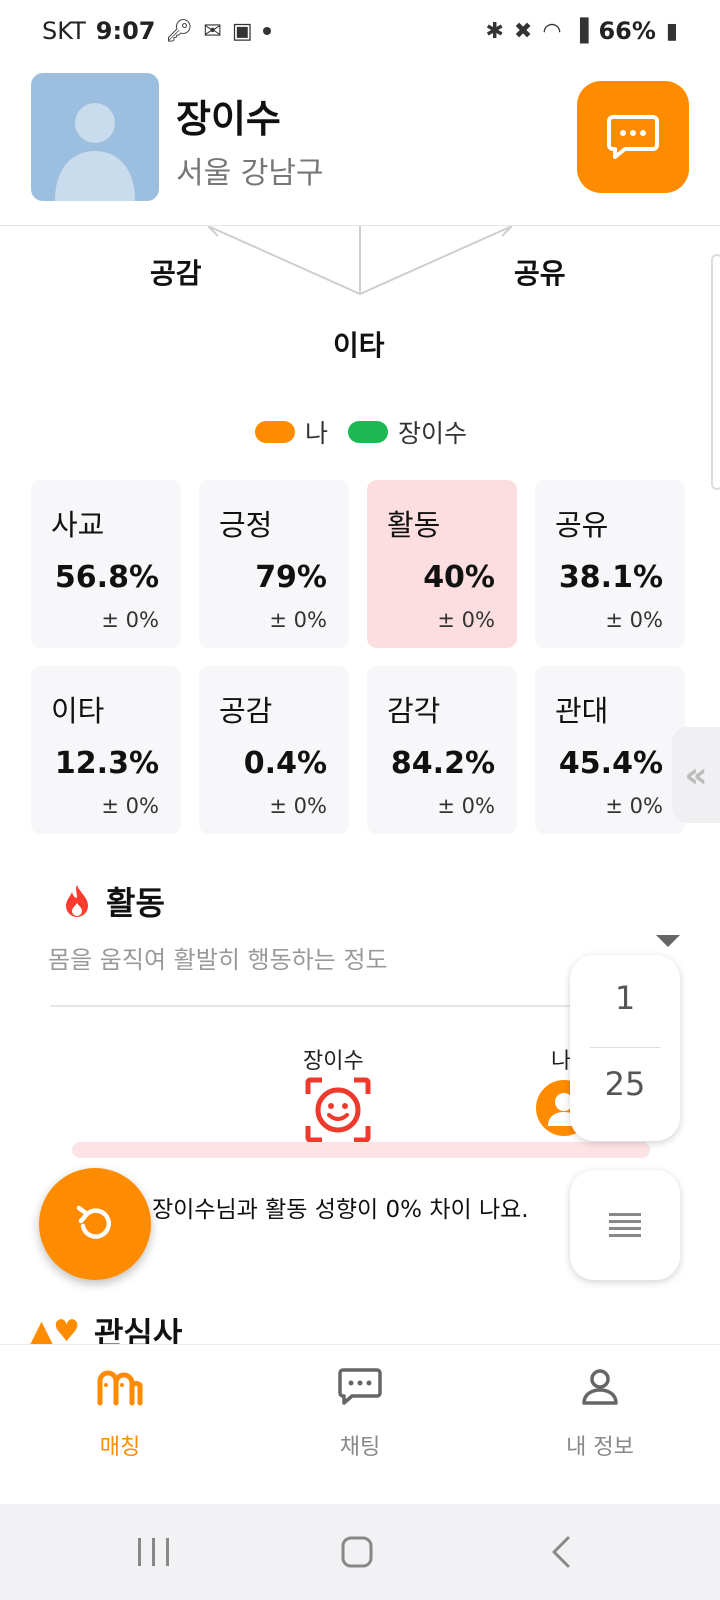 Image resolution: width=720 pixels, height=1600 pixels. I want to click on trait-card-selected: 활동 40% ± 0%, so click(442, 564).